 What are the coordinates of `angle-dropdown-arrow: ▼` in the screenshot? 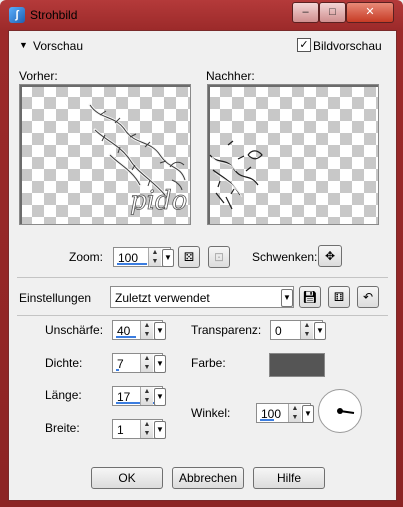 It's located at (308, 414).